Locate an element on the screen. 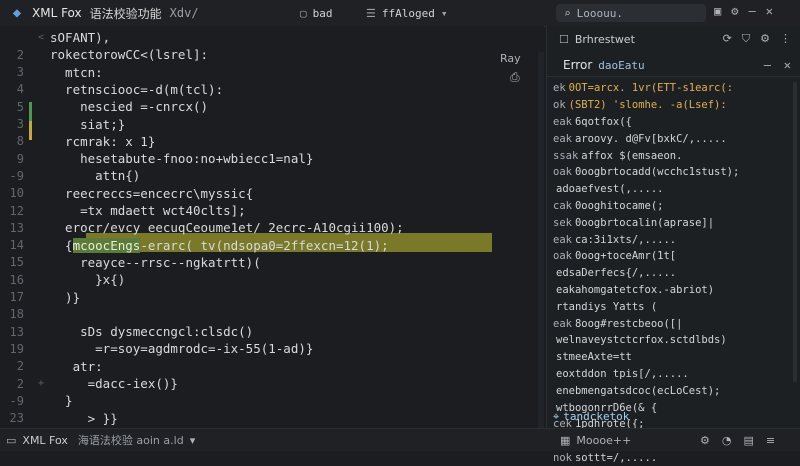 This screenshot has height=466, width=800. code-line: -9 attn{) is located at coordinates (272, 175).